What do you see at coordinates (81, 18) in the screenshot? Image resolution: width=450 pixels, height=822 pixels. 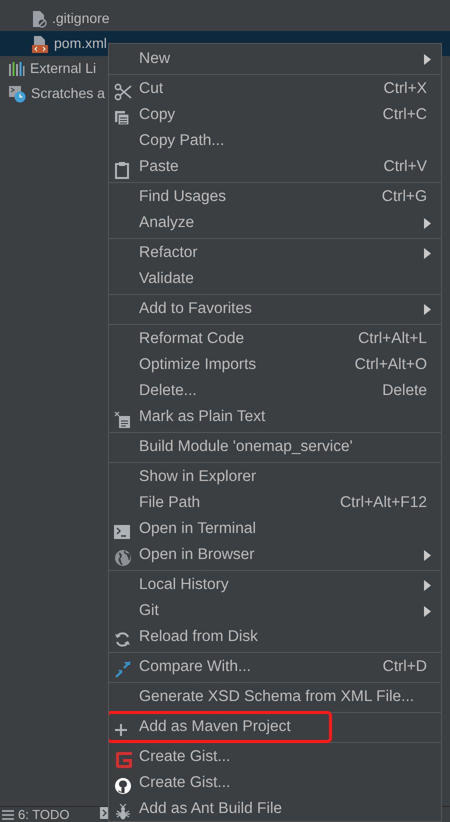 I see `tree-item-label: .gitignore` at bounding box center [81, 18].